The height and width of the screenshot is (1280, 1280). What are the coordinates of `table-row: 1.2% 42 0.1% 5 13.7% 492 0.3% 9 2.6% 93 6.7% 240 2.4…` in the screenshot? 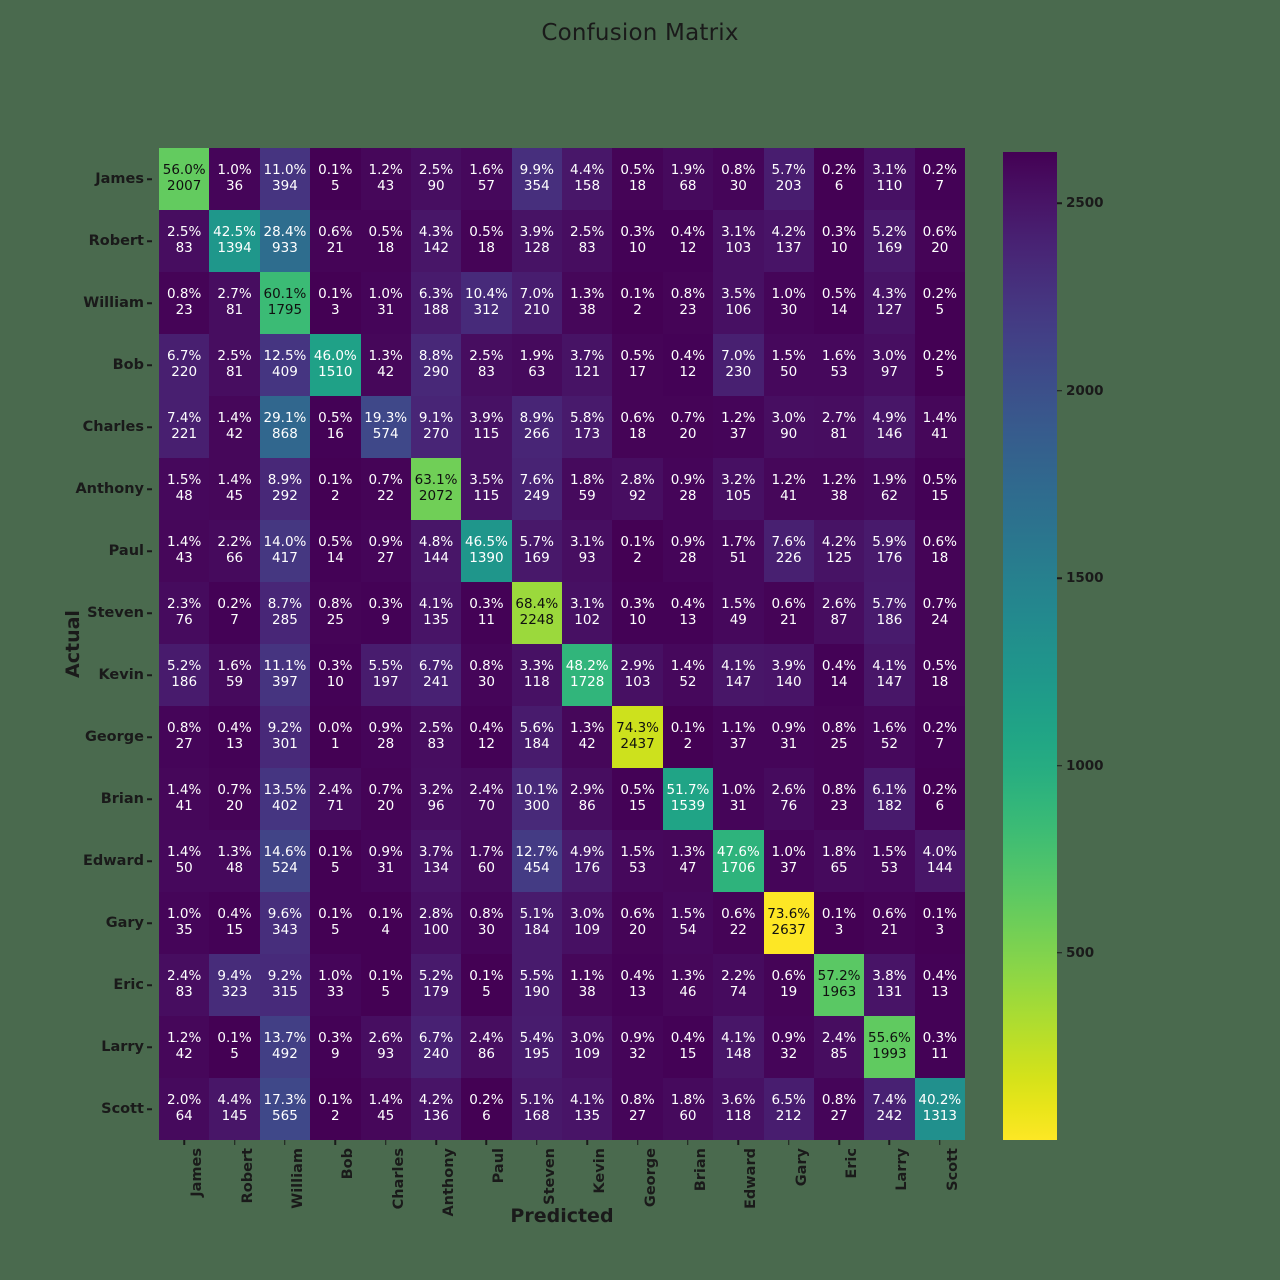 It's located at (562, 1047).